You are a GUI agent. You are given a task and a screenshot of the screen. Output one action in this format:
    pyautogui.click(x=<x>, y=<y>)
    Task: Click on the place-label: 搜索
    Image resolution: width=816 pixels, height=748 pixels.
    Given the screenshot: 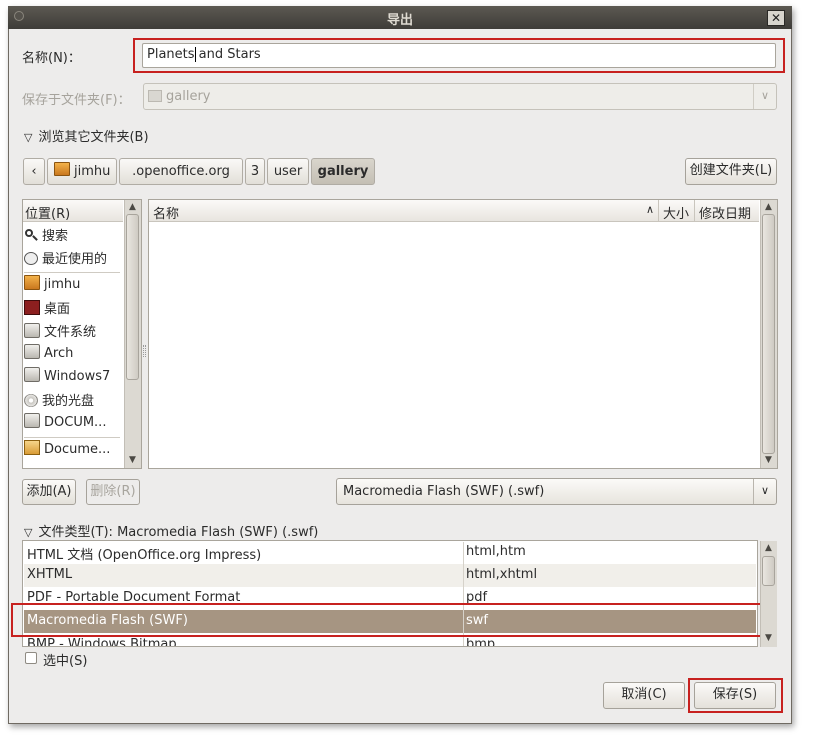 What is the action you would take?
    pyautogui.click(x=55, y=236)
    